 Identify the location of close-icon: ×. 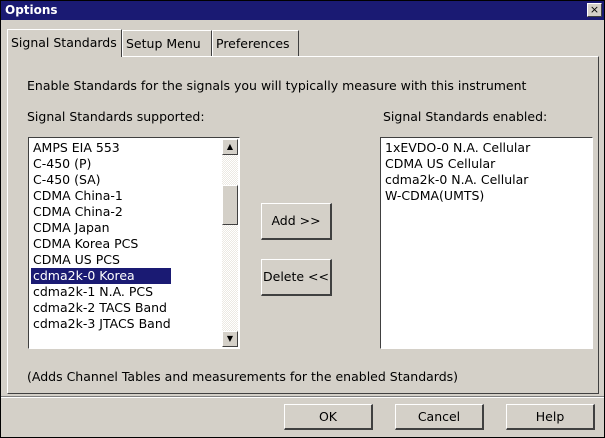
(594, 9).